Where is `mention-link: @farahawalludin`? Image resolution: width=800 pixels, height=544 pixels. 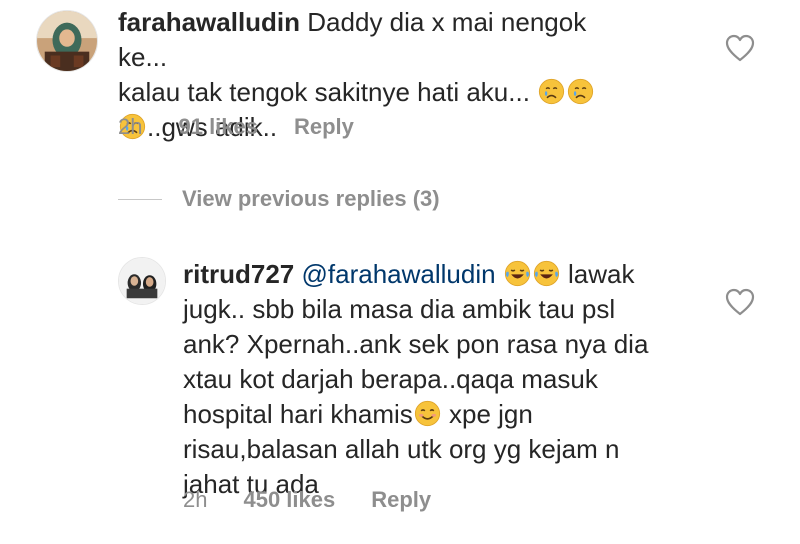
mention-link: @farahawalludin is located at coordinates (399, 274).